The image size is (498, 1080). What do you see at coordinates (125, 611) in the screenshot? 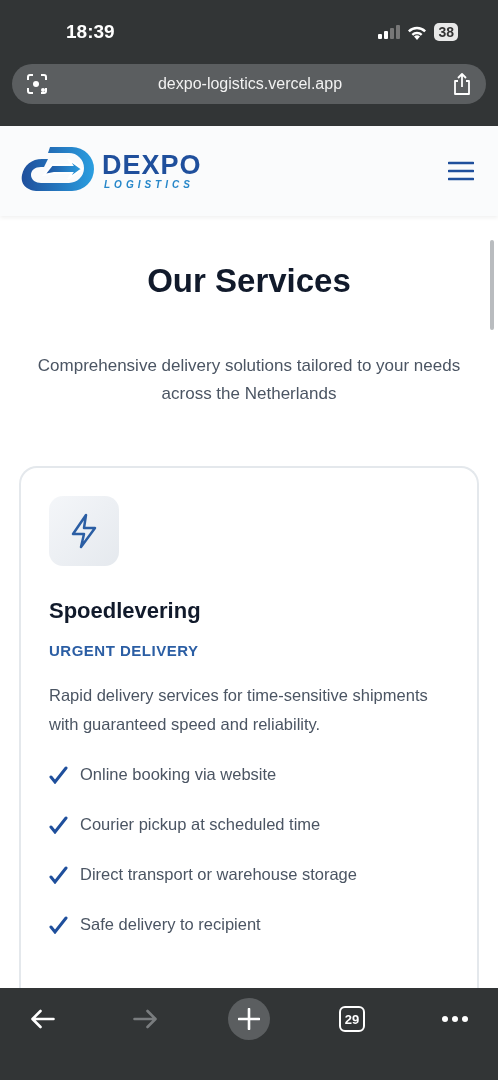
I see `service-title: Spoedlevering` at bounding box center [125, 611].